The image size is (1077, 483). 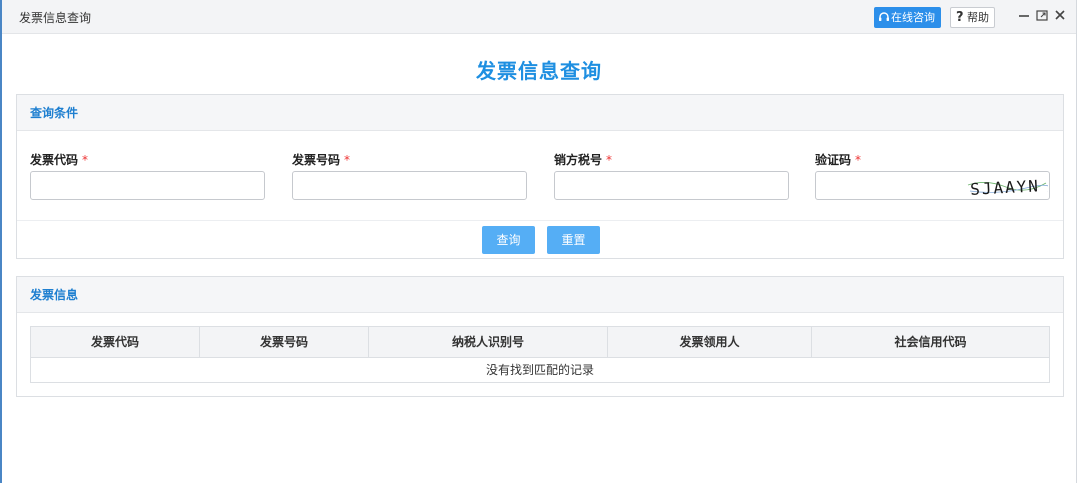 I want to click on query-button-row: 查询 重置, so click(x=540, y=239).